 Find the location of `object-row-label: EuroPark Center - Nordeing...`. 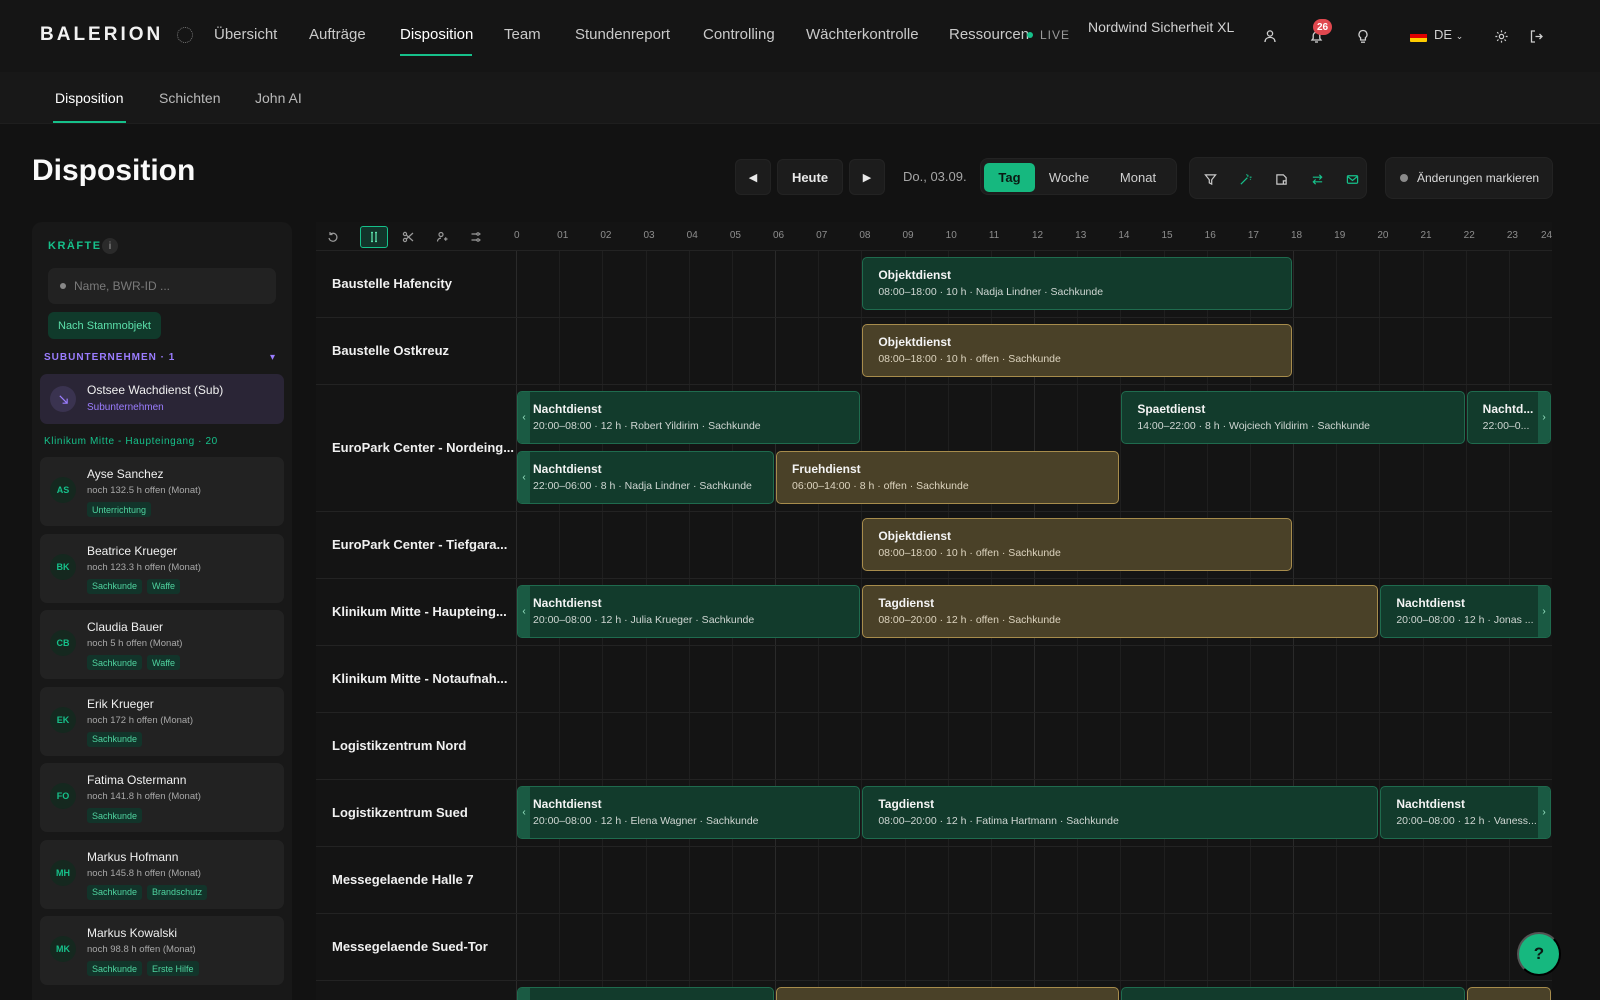

object-row-label: EuroPark Center - Nordeing... is located at coordinates (423, 447).